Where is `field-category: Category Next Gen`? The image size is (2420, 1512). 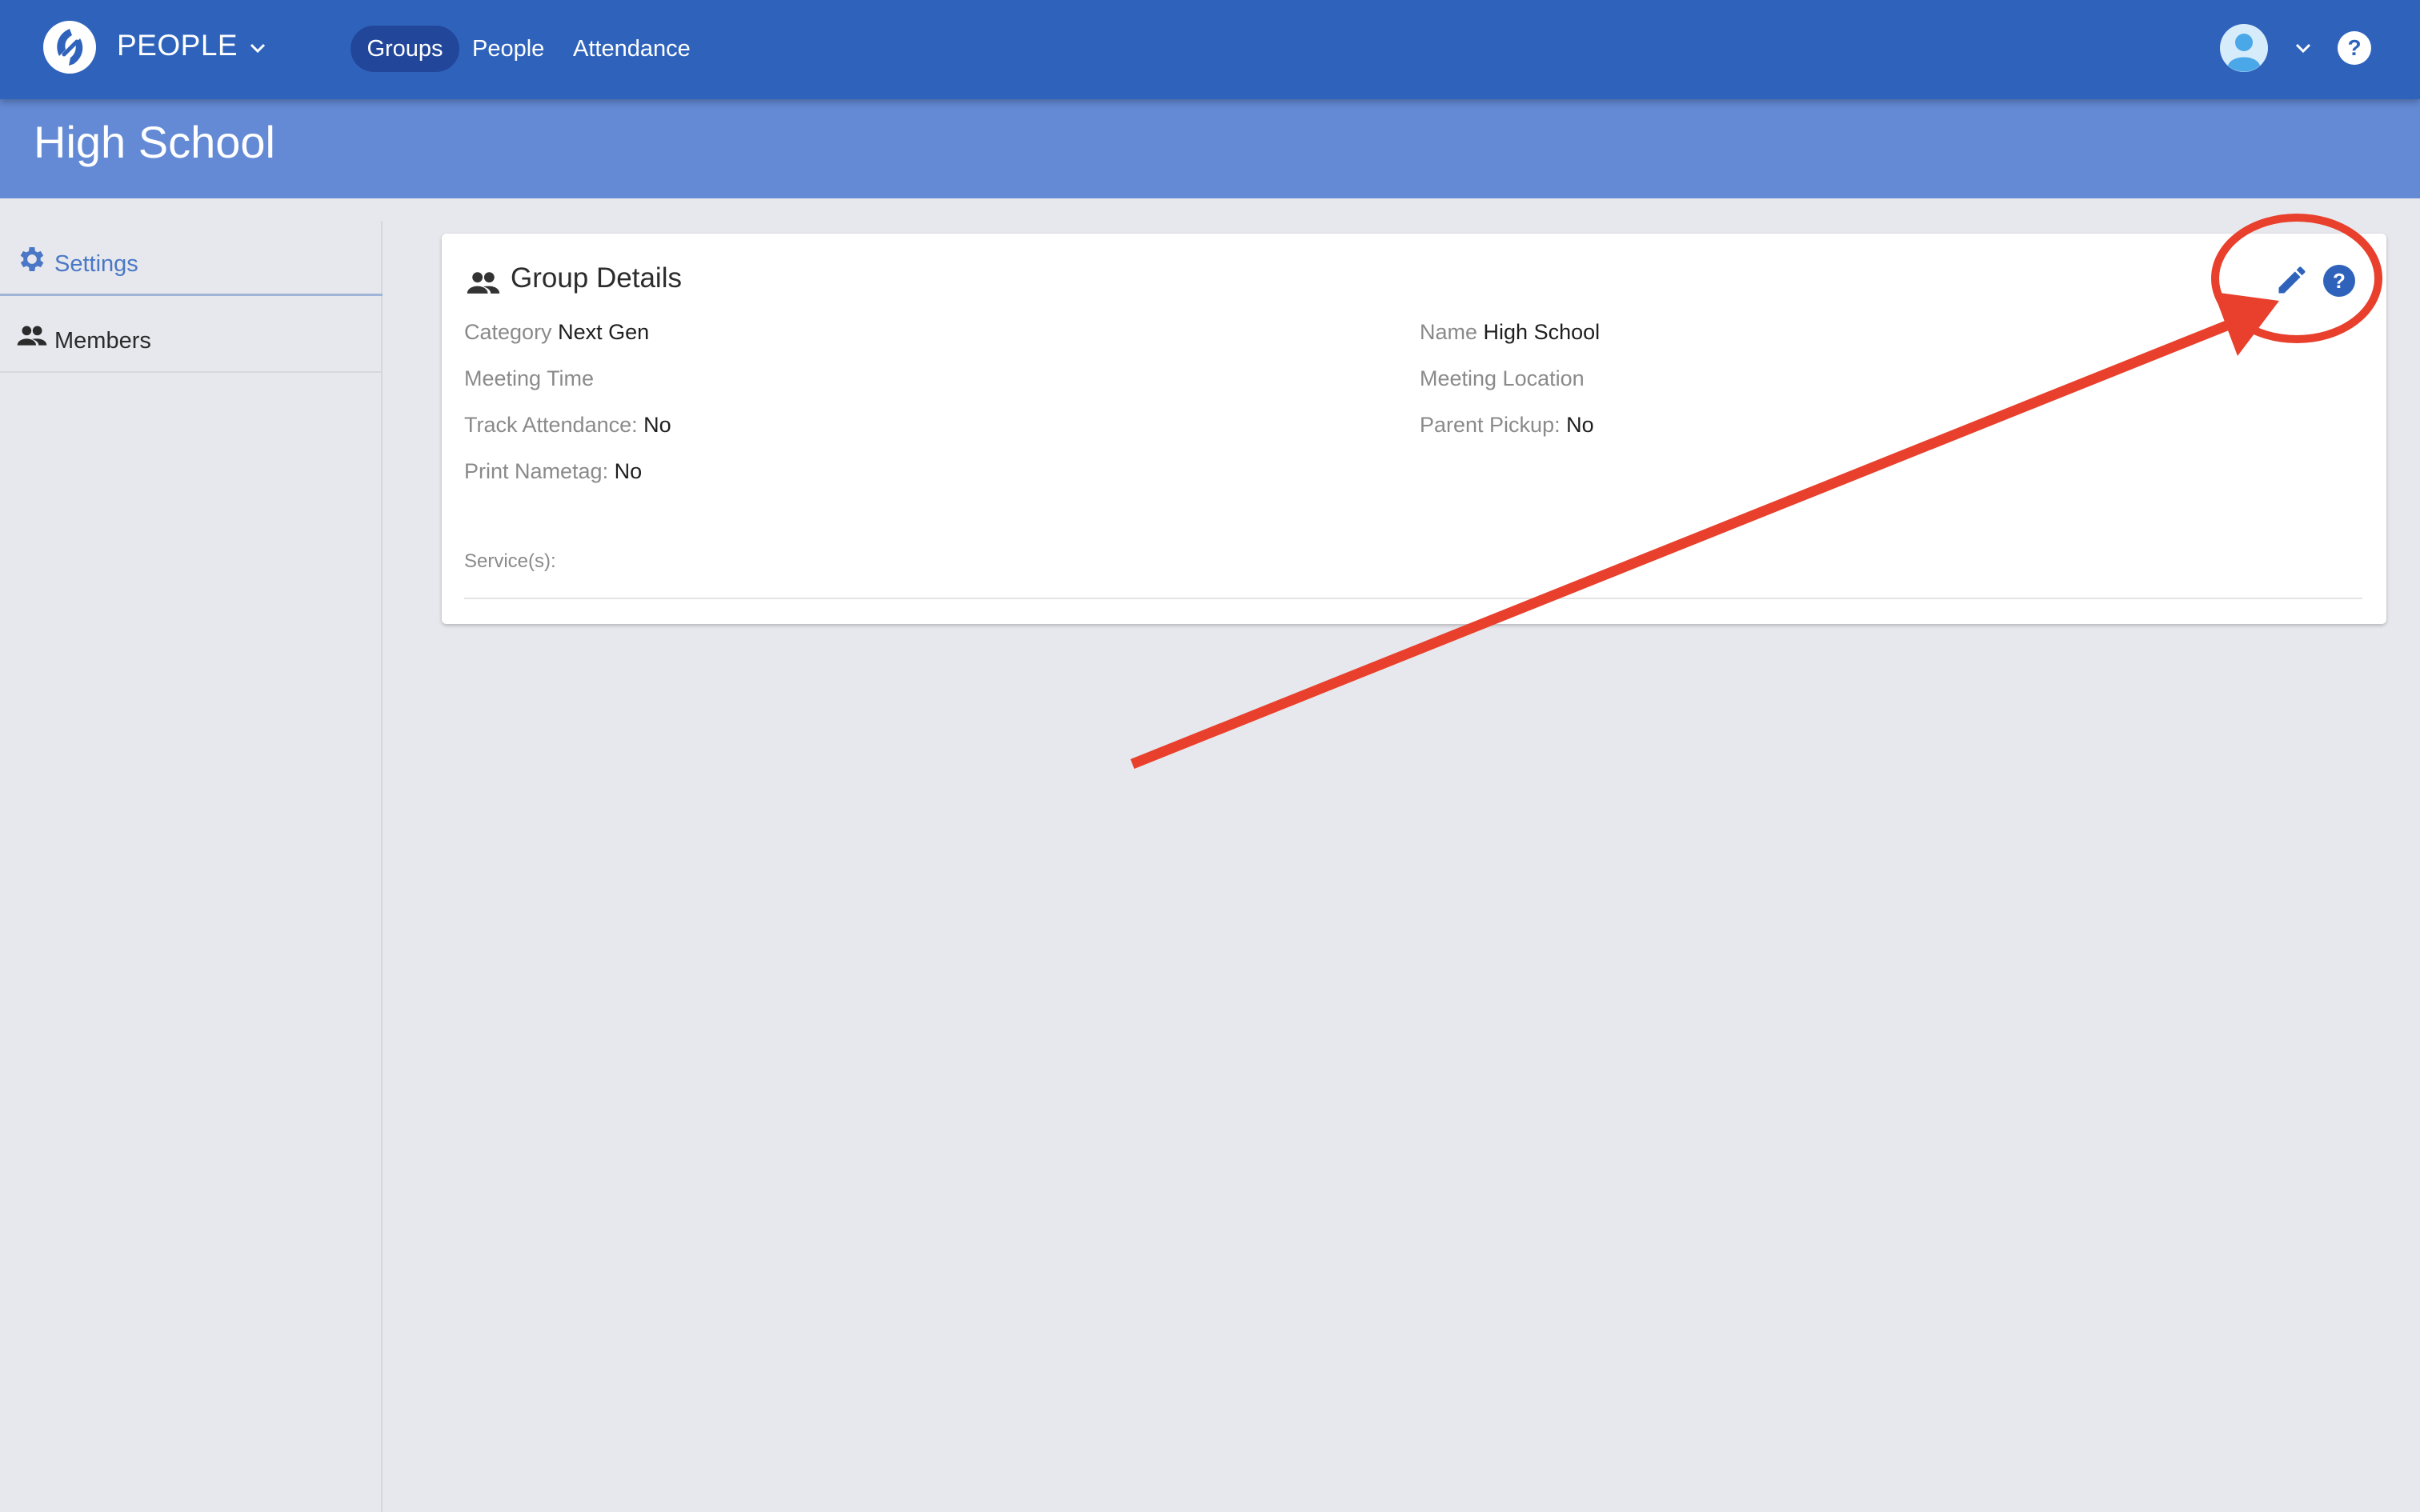
field-category: Category Next Gen is located at coordinates (557, 332).